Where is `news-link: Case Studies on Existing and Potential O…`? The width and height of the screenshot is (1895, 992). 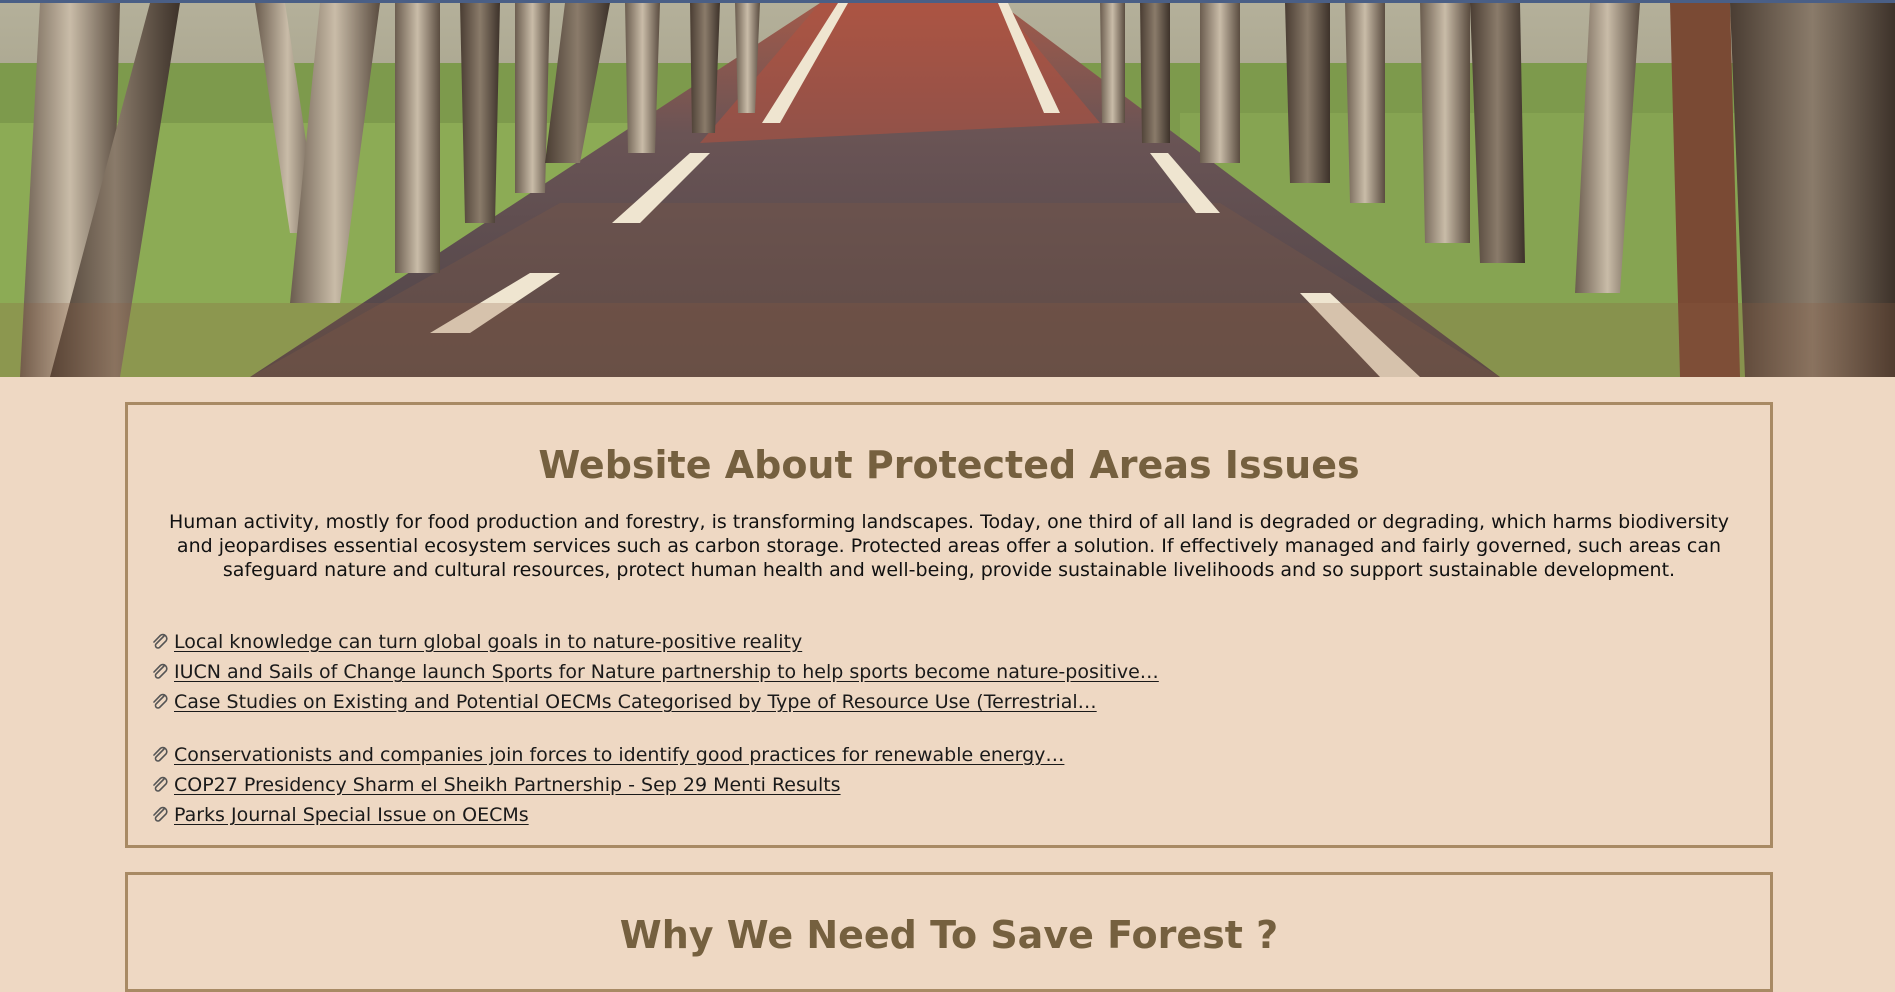
news-link: Case Studies on Existing and Potential O… is located at coordinates (635, 702).